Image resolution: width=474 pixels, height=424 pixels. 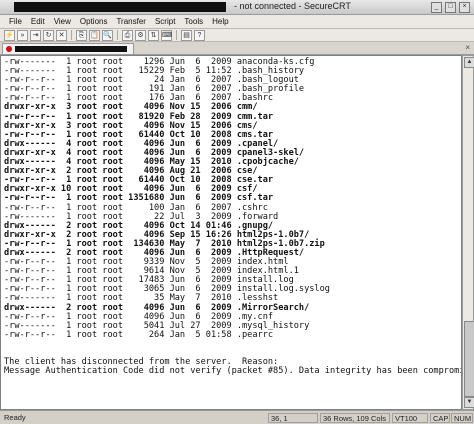 I want to click on find-icon: 🔍, so click(x=107, y=35).